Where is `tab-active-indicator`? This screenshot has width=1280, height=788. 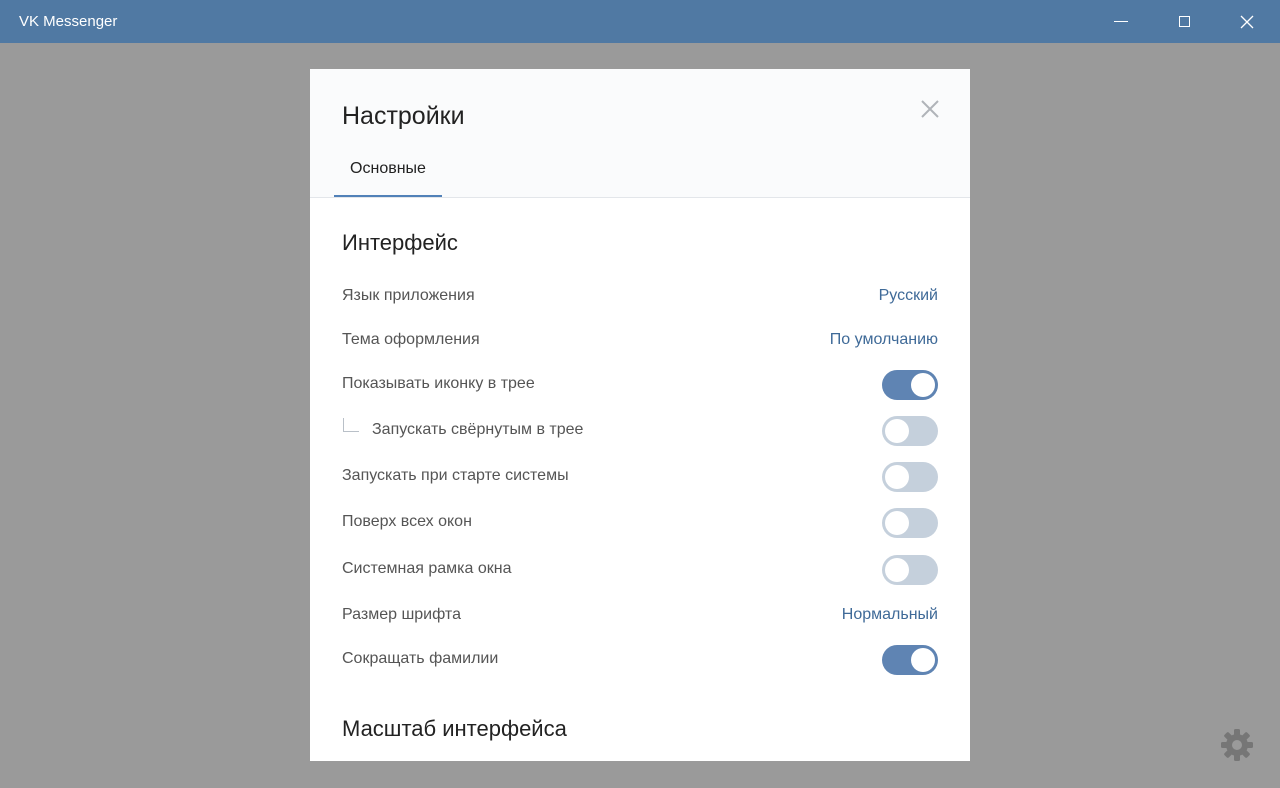
tab-active-indicator is located at coordinates (388, 196).